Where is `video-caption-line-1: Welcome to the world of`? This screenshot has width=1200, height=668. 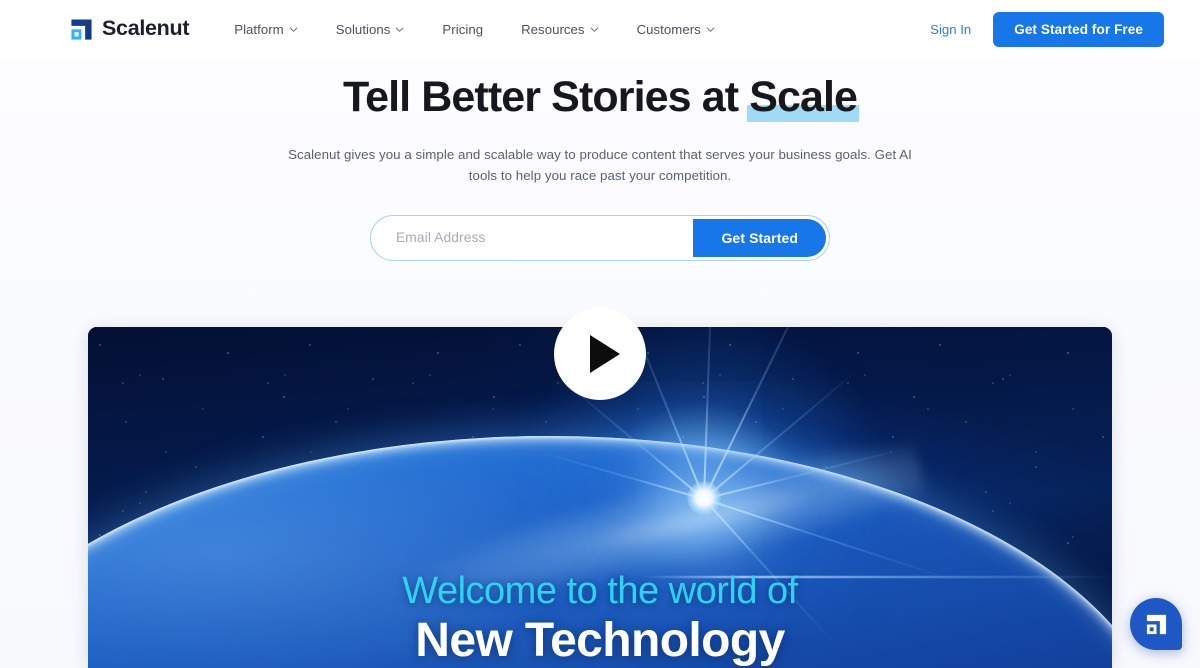 video-caption-line-1: Welcome to the world of is located at coordinates (600, 591).